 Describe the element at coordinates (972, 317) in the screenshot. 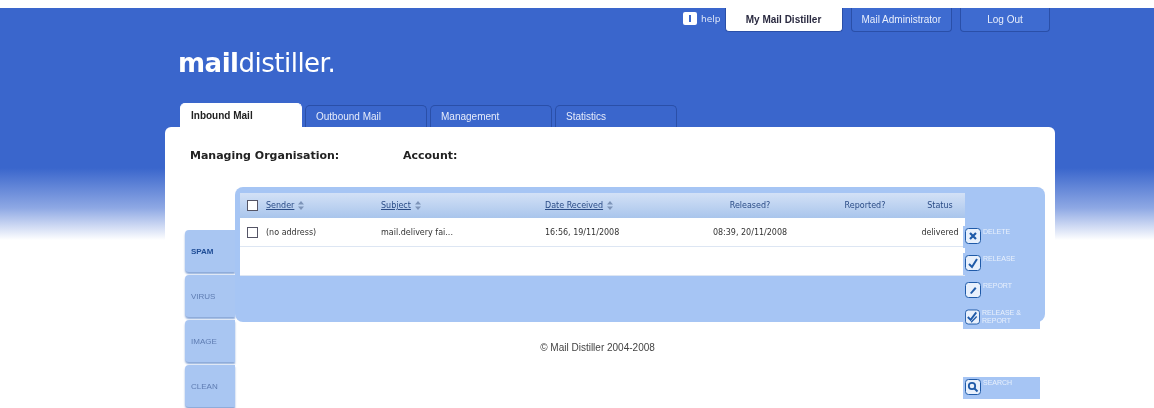

I see `check-pencil-icon` at that location.